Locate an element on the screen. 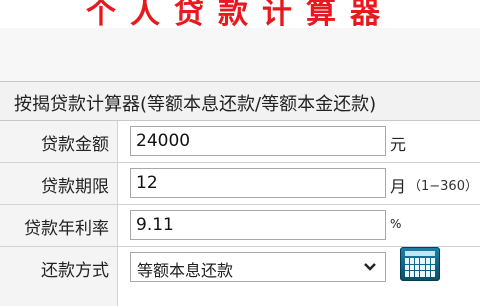 This screenshot has height=306, width=480. form-row-term: 贷款期限 月 （1−360） is located at coordinates (240, 184).